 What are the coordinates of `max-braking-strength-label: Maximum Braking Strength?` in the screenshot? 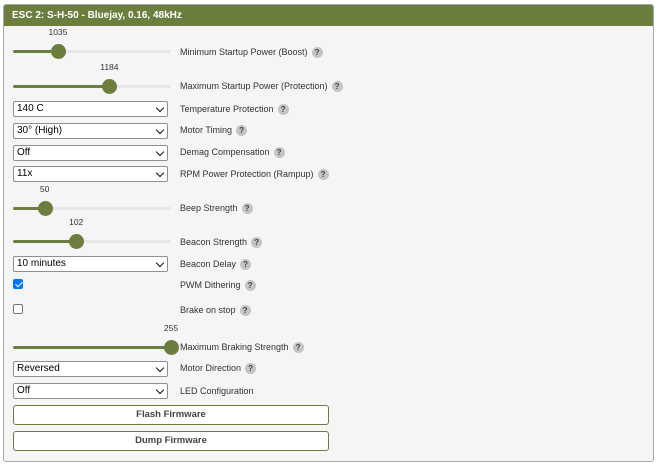 It's located at (242, 348).